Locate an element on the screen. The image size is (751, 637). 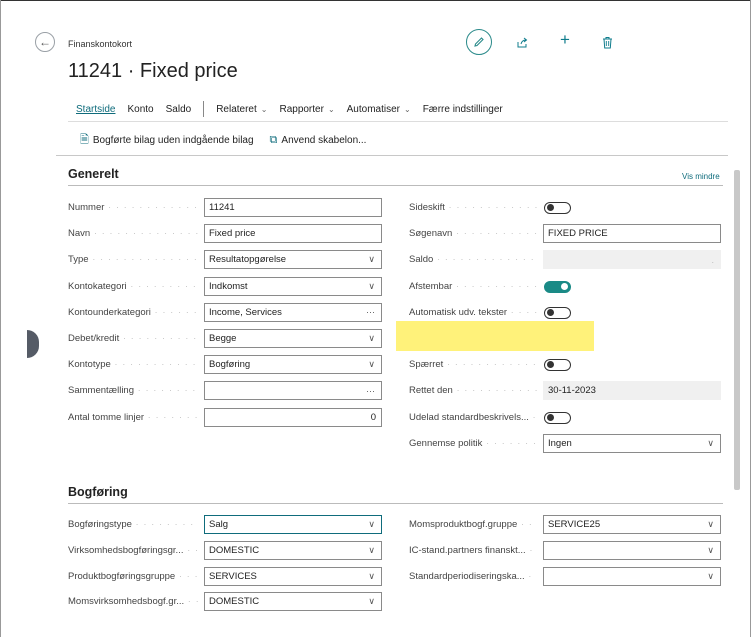
produktbogføringsgruppe-field: SERVICES ∨ is located at coordinates (293, 576).